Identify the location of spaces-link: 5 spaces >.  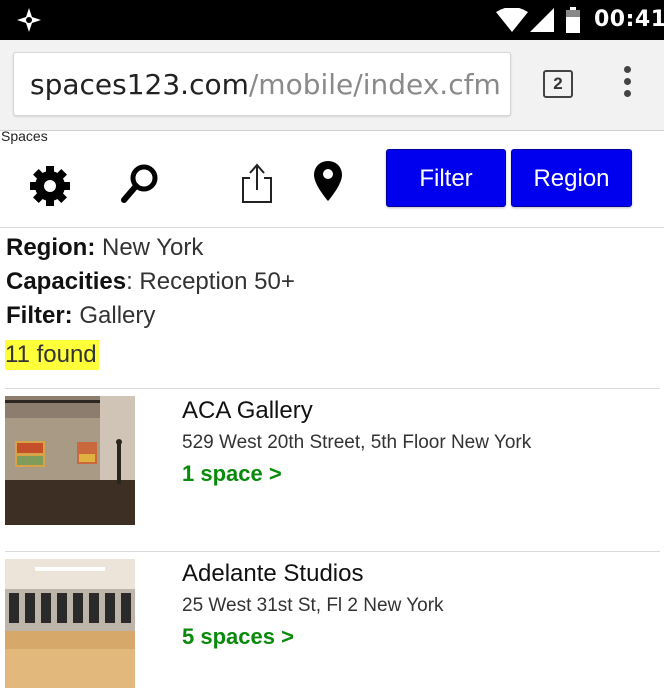
(238, 637).